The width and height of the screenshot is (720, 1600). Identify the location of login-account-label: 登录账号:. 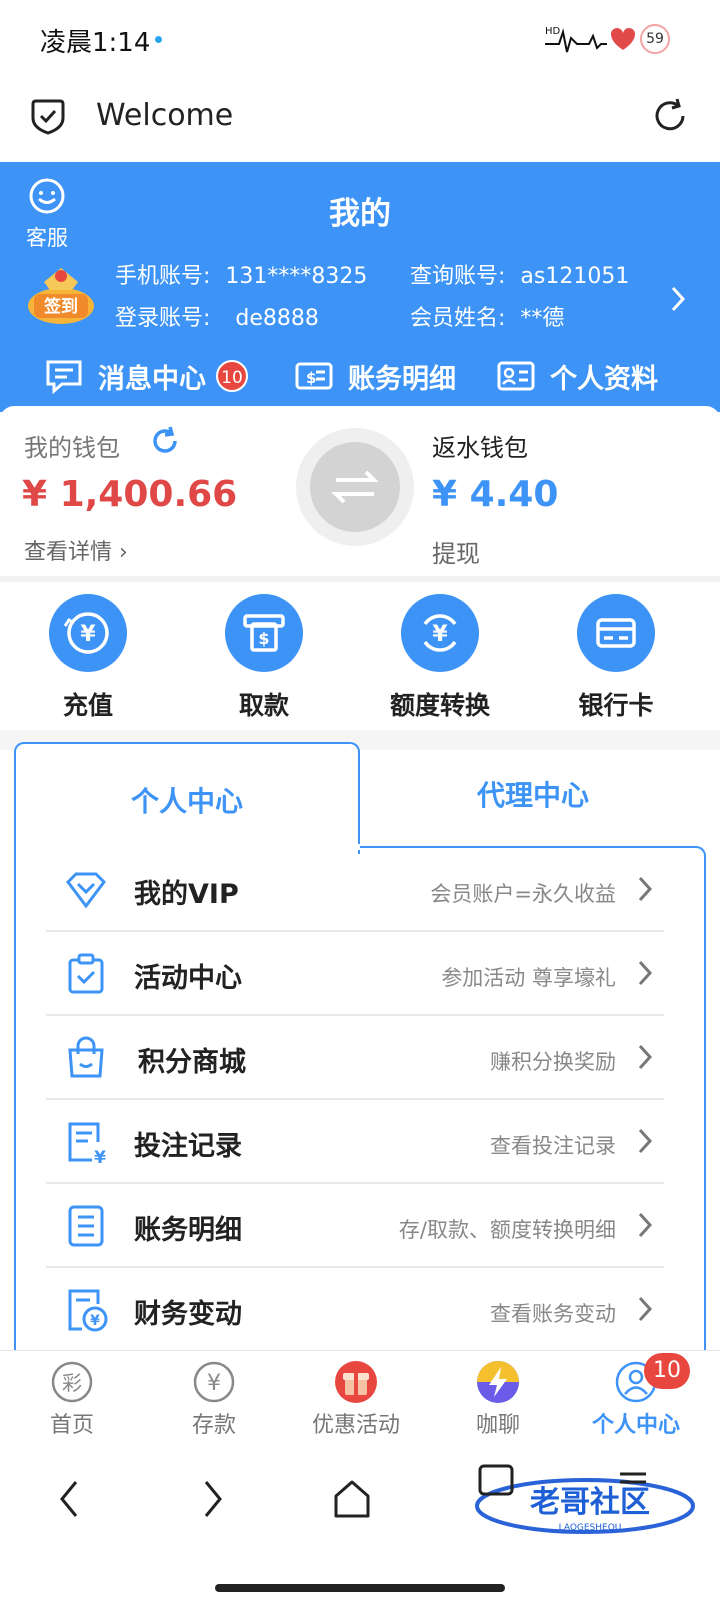
(163, 318).